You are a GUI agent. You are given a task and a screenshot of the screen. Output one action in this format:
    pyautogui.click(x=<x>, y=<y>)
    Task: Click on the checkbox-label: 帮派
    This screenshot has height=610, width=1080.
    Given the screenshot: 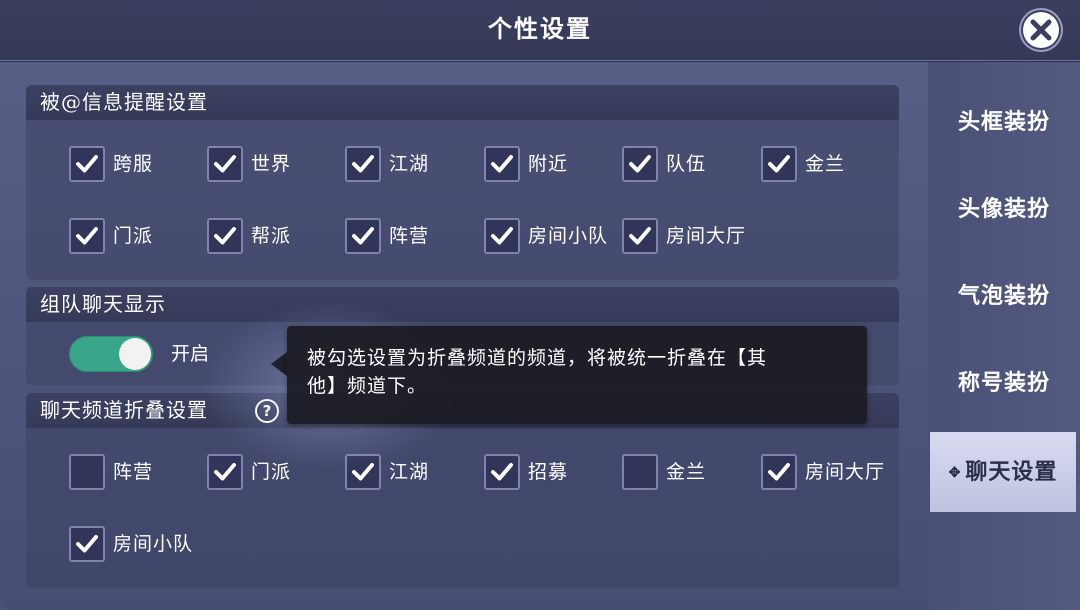 What is the action you would take?
    pyautogui.click(x=271, y=236)
    